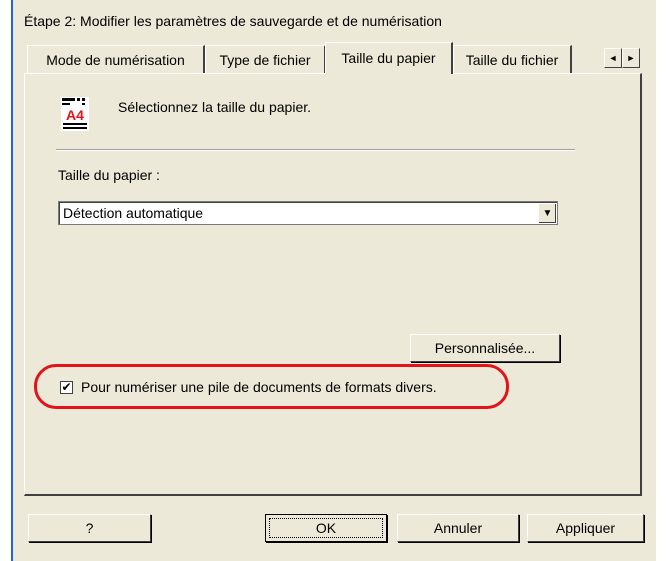  I want to click on chevron-down-icon: ▼, so click(547, 213).